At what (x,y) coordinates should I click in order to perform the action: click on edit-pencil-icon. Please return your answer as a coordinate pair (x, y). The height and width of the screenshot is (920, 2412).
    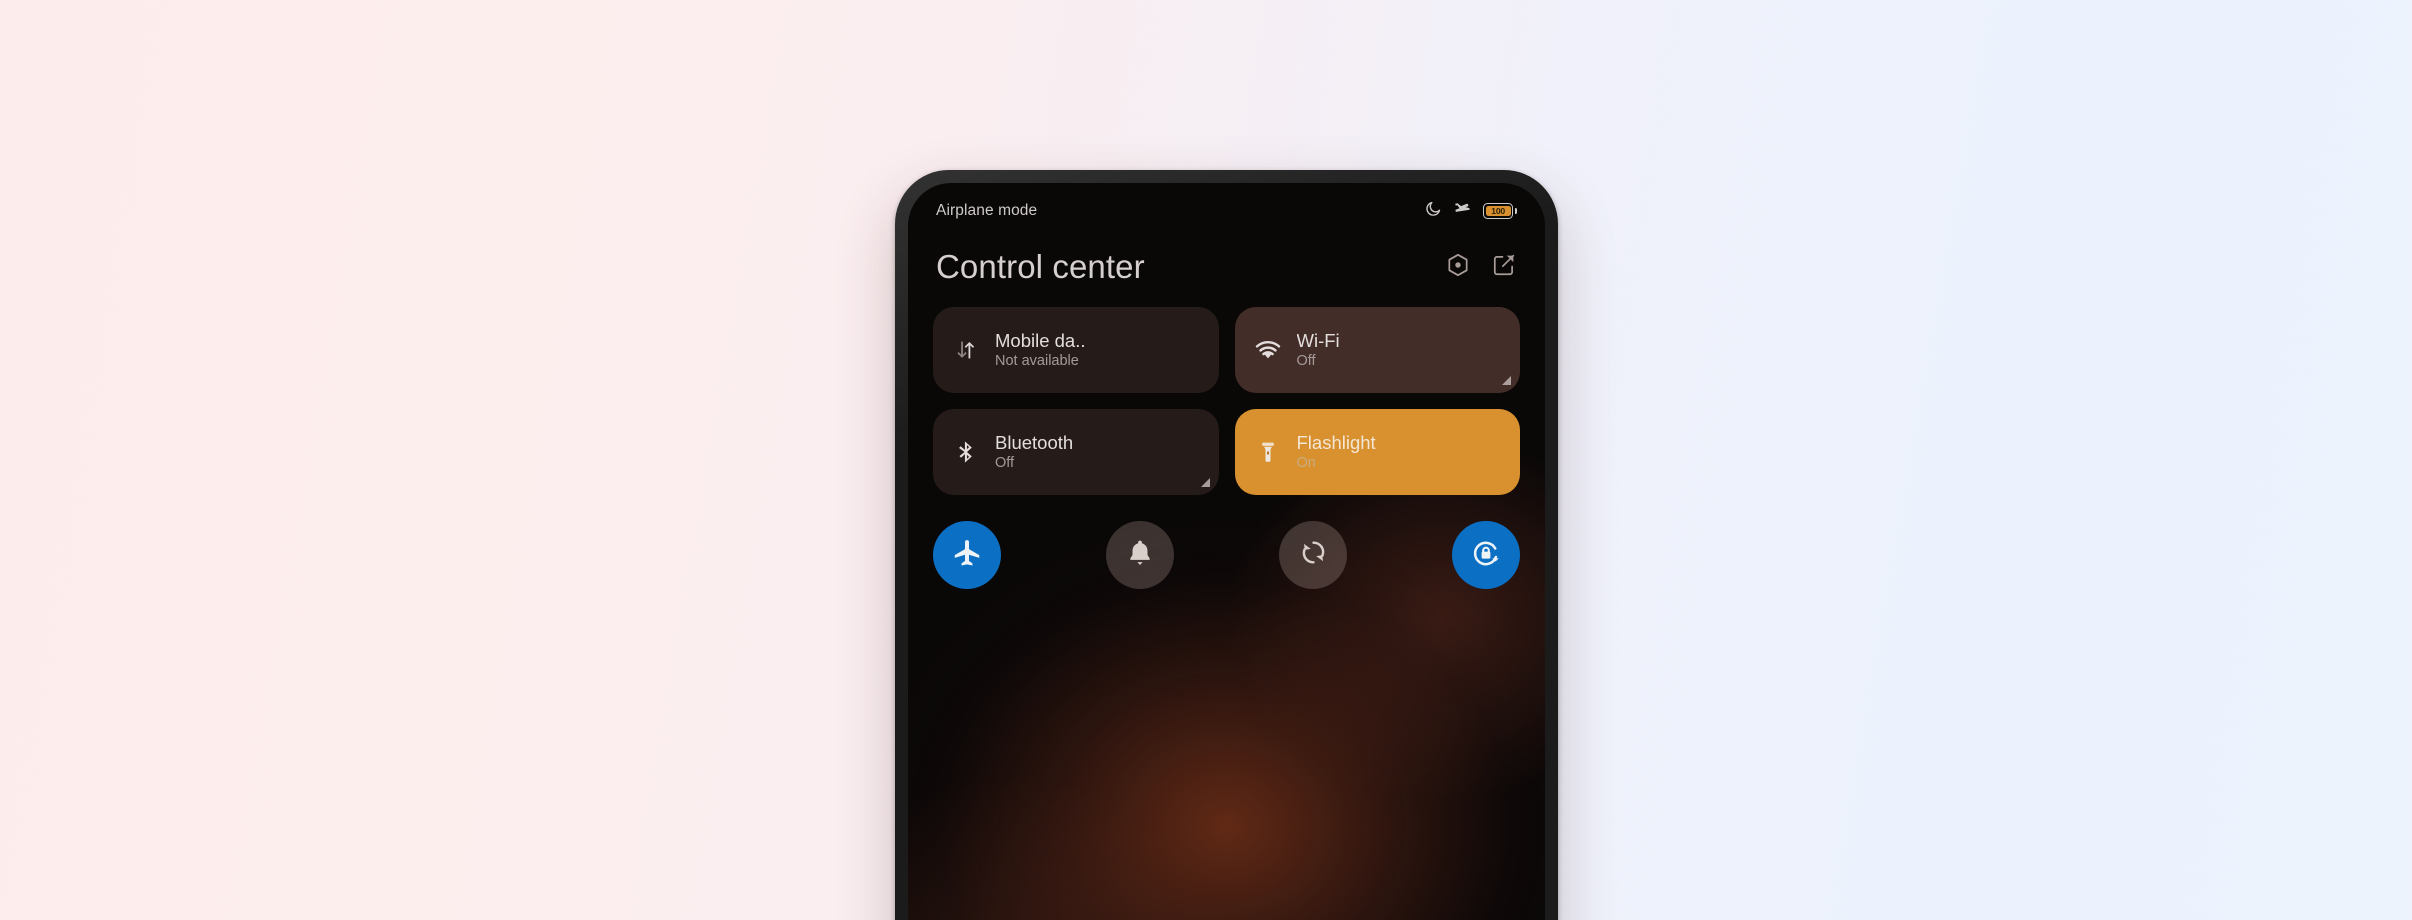
    Looking at the image, I should click on (1504, 267).